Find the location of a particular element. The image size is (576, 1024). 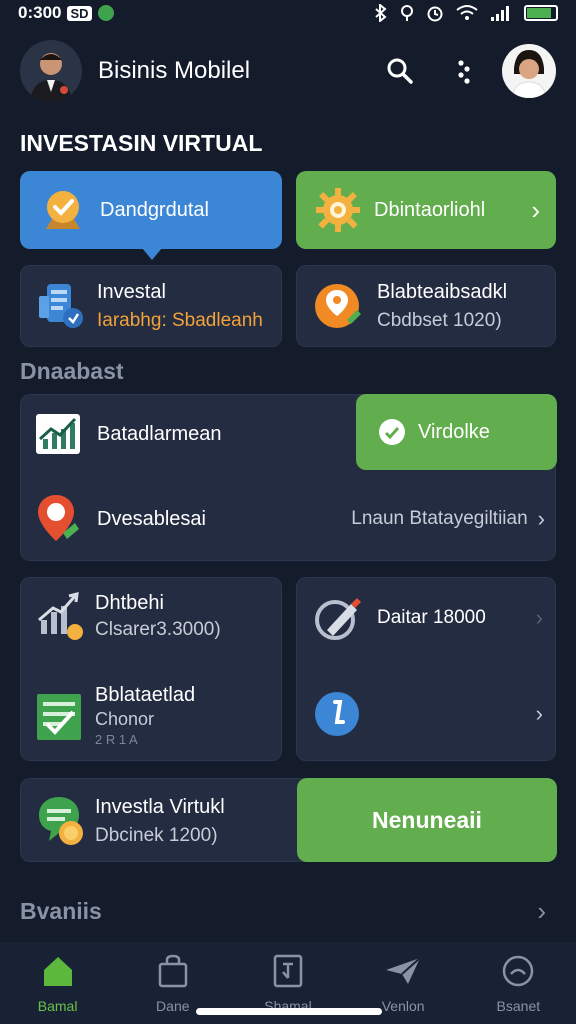

home-indicator is located at coordinates (289, 1011).